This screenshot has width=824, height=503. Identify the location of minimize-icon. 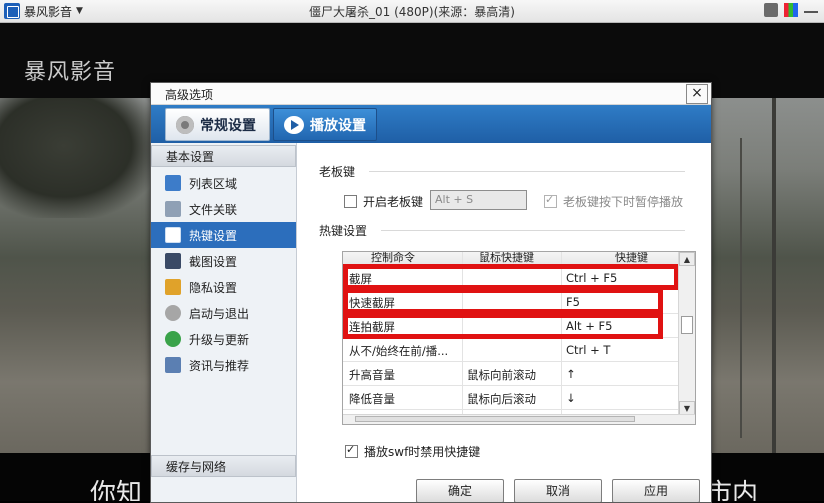
(811, 8).